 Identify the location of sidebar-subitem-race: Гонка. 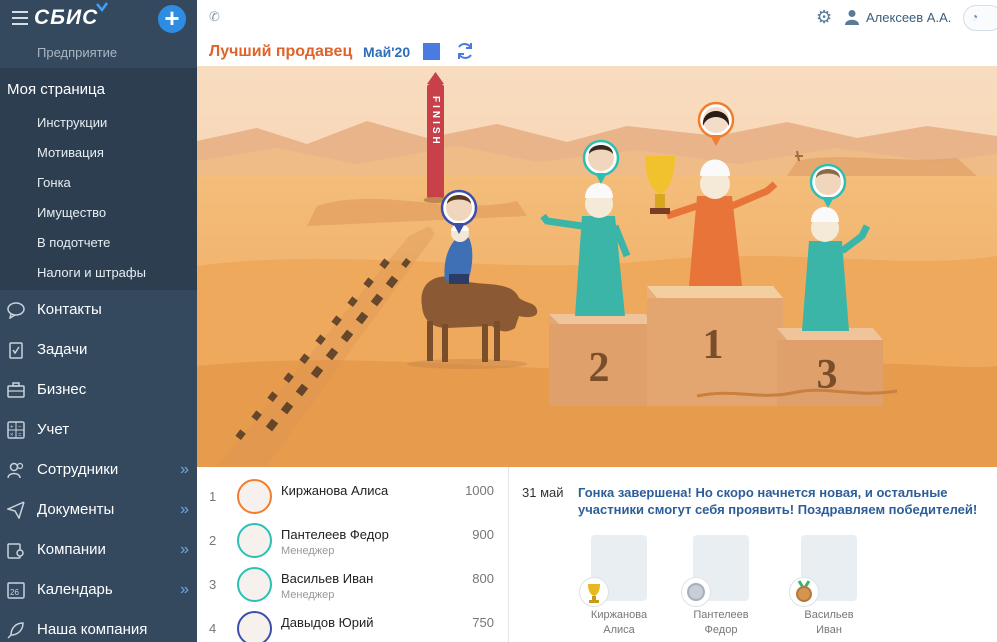
(98, 183).